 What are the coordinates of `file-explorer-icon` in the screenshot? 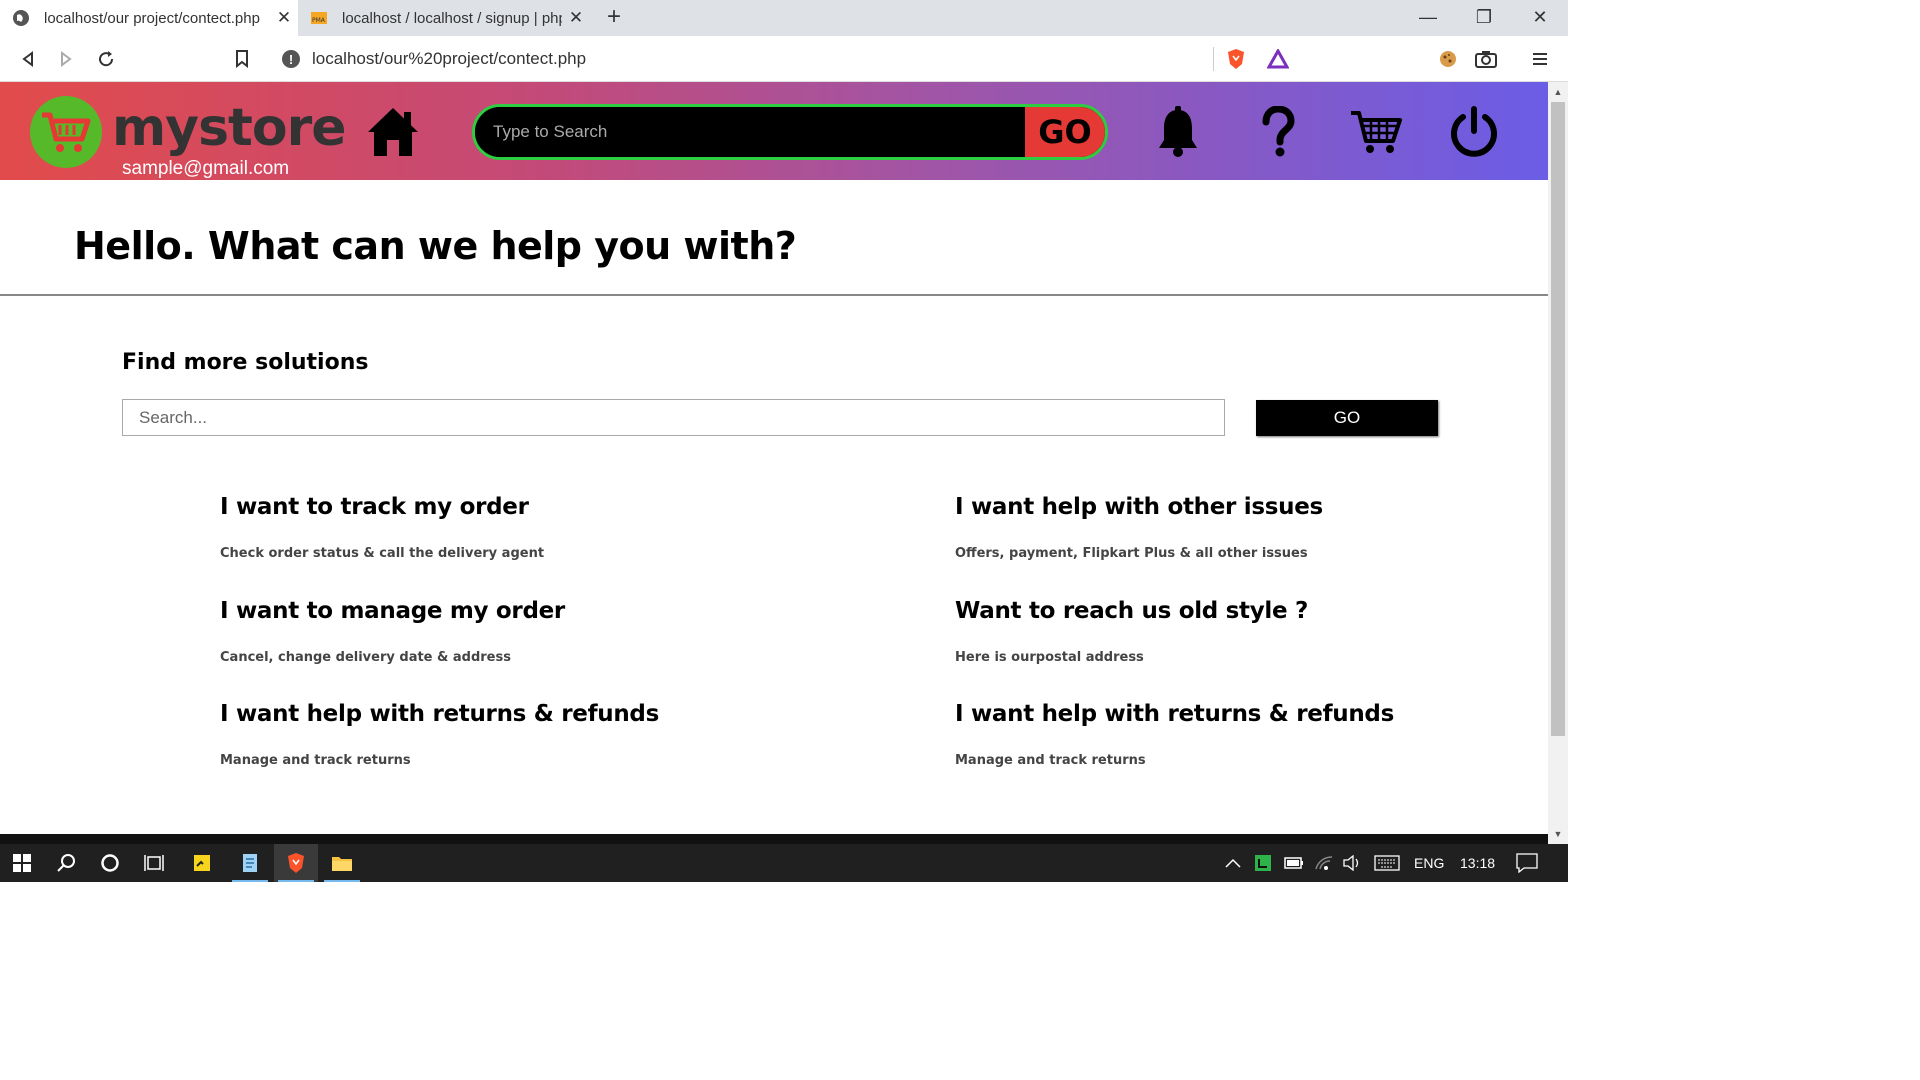 It's located at (342, 863).